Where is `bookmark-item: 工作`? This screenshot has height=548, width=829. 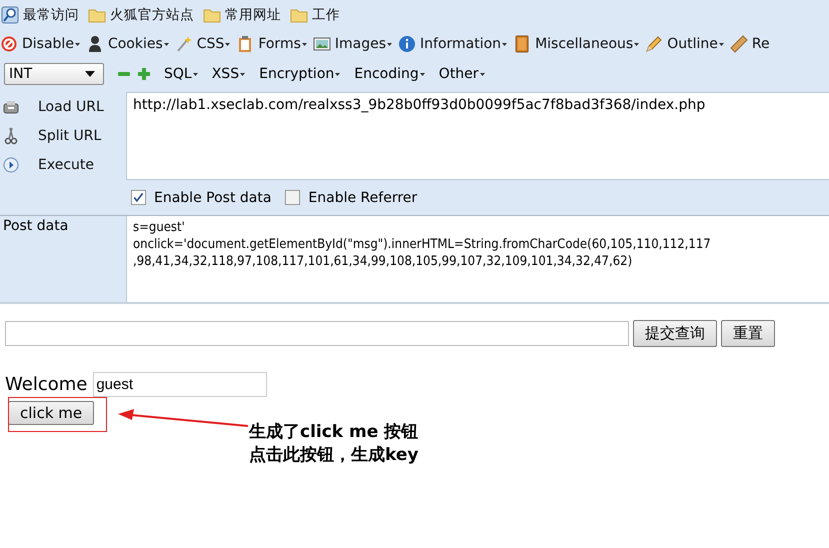 bookmark-item: 工作 is located at coordinates (326, 15).